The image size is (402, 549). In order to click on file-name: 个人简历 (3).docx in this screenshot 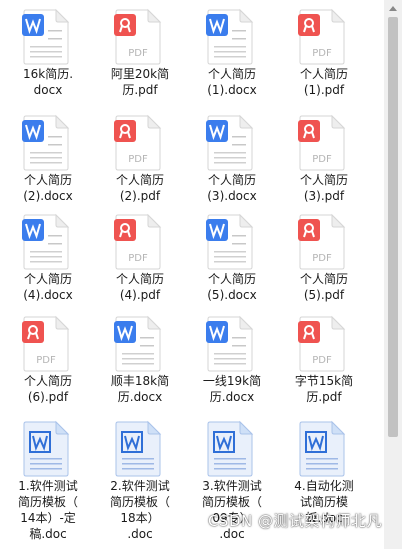, I will do `click(232, 188)`.